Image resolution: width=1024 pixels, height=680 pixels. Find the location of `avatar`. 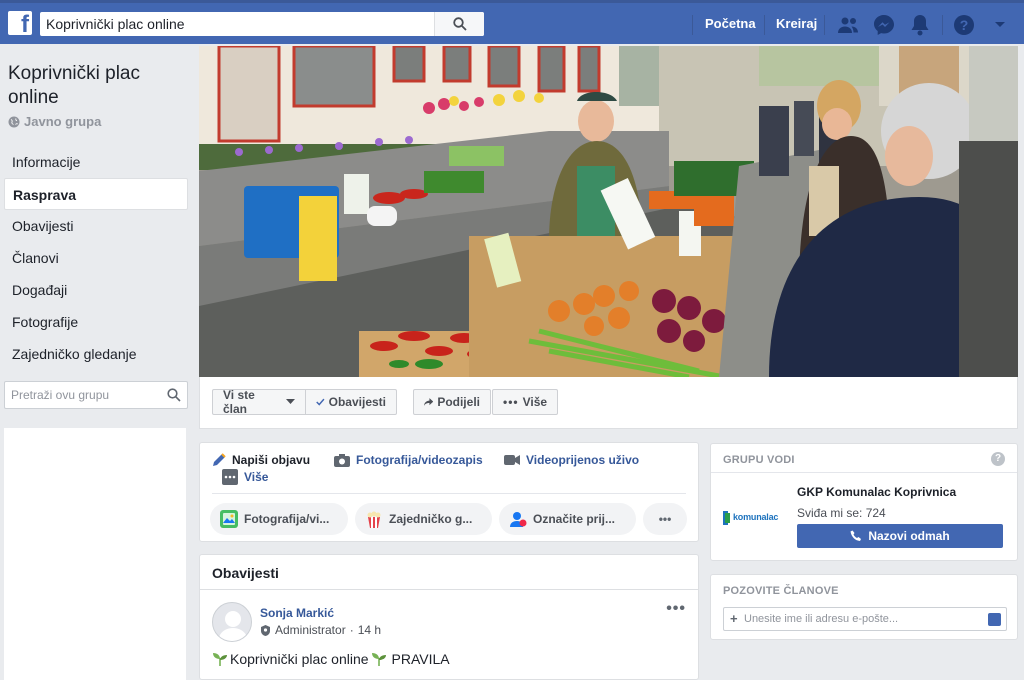

avatar is located at coordinates (232, 622).